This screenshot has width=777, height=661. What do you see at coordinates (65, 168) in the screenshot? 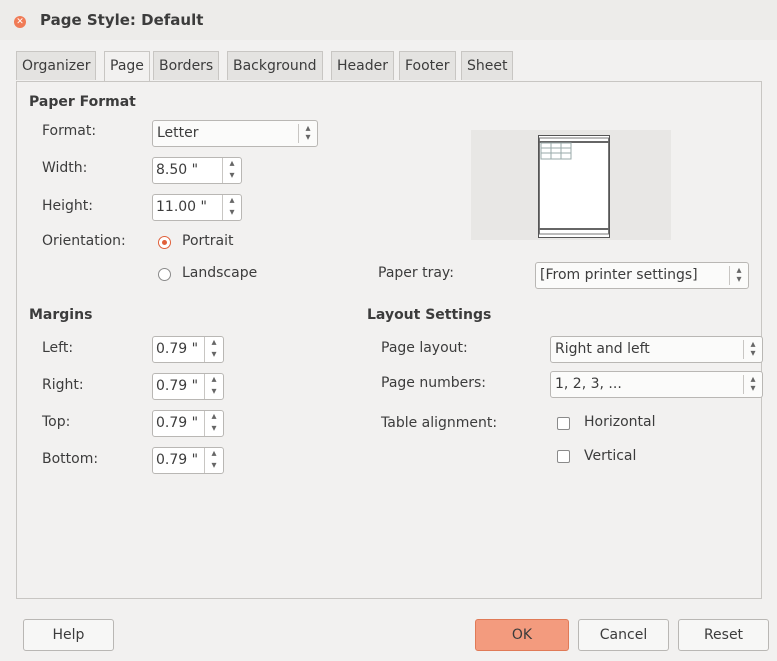
I see `width-label: Width:` at bounding box center [65, 168].